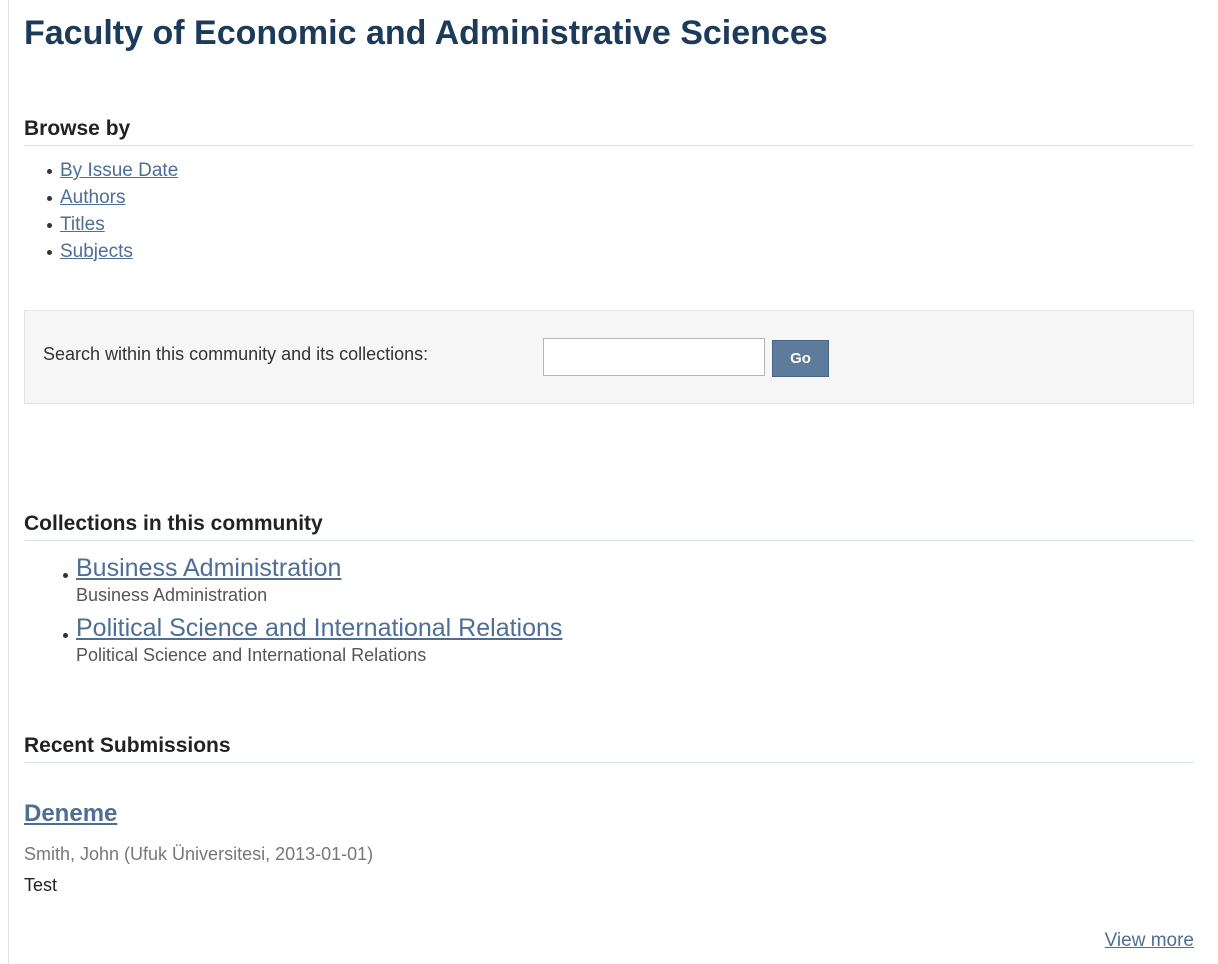  I want to click on view-more-link: View more, so click(1149, 941).